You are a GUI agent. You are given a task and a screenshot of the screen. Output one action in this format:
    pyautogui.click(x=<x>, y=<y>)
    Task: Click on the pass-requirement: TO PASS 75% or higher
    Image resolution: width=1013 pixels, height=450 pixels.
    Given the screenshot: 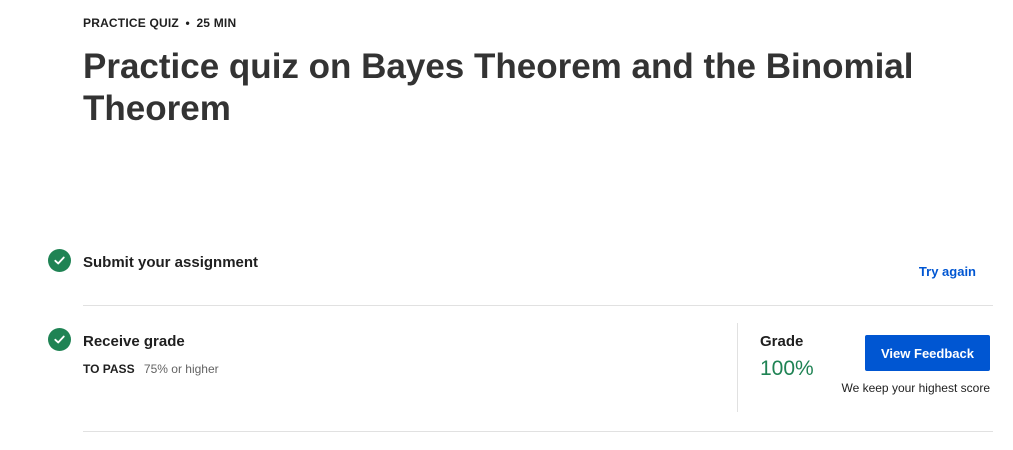 What is the action you would take?
    pyautogui.click(x=151, y=369)
    